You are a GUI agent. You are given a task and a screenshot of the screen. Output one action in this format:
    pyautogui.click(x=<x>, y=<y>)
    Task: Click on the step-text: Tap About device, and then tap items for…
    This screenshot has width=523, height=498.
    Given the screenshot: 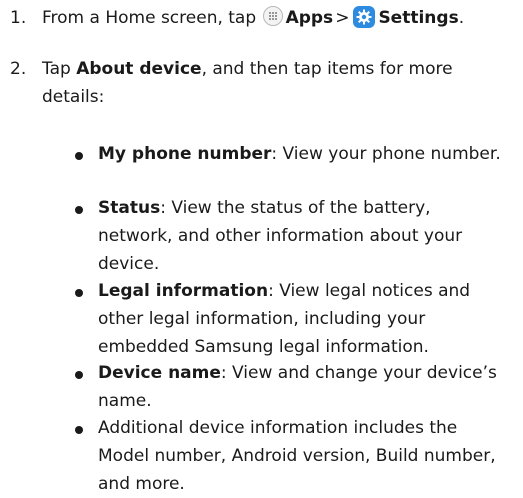 What is the action you would take?
    pyautogui.click(x=272, y=83)
    